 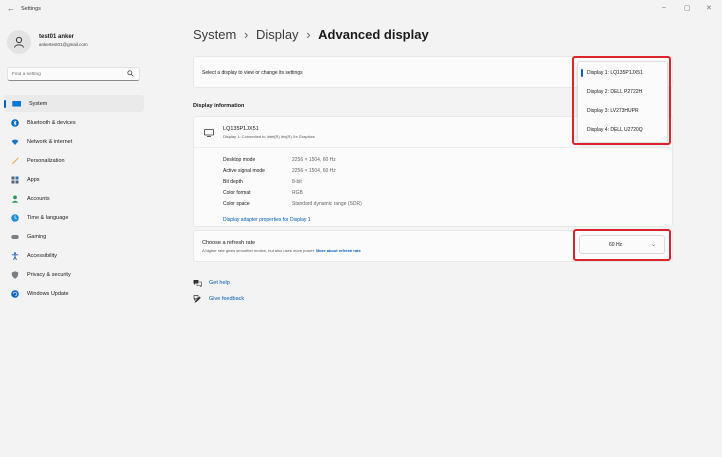 What do you see at coordinates (15, 199) in the screenshot?
I see `accounts-icon` at bounding box center [15, 199].